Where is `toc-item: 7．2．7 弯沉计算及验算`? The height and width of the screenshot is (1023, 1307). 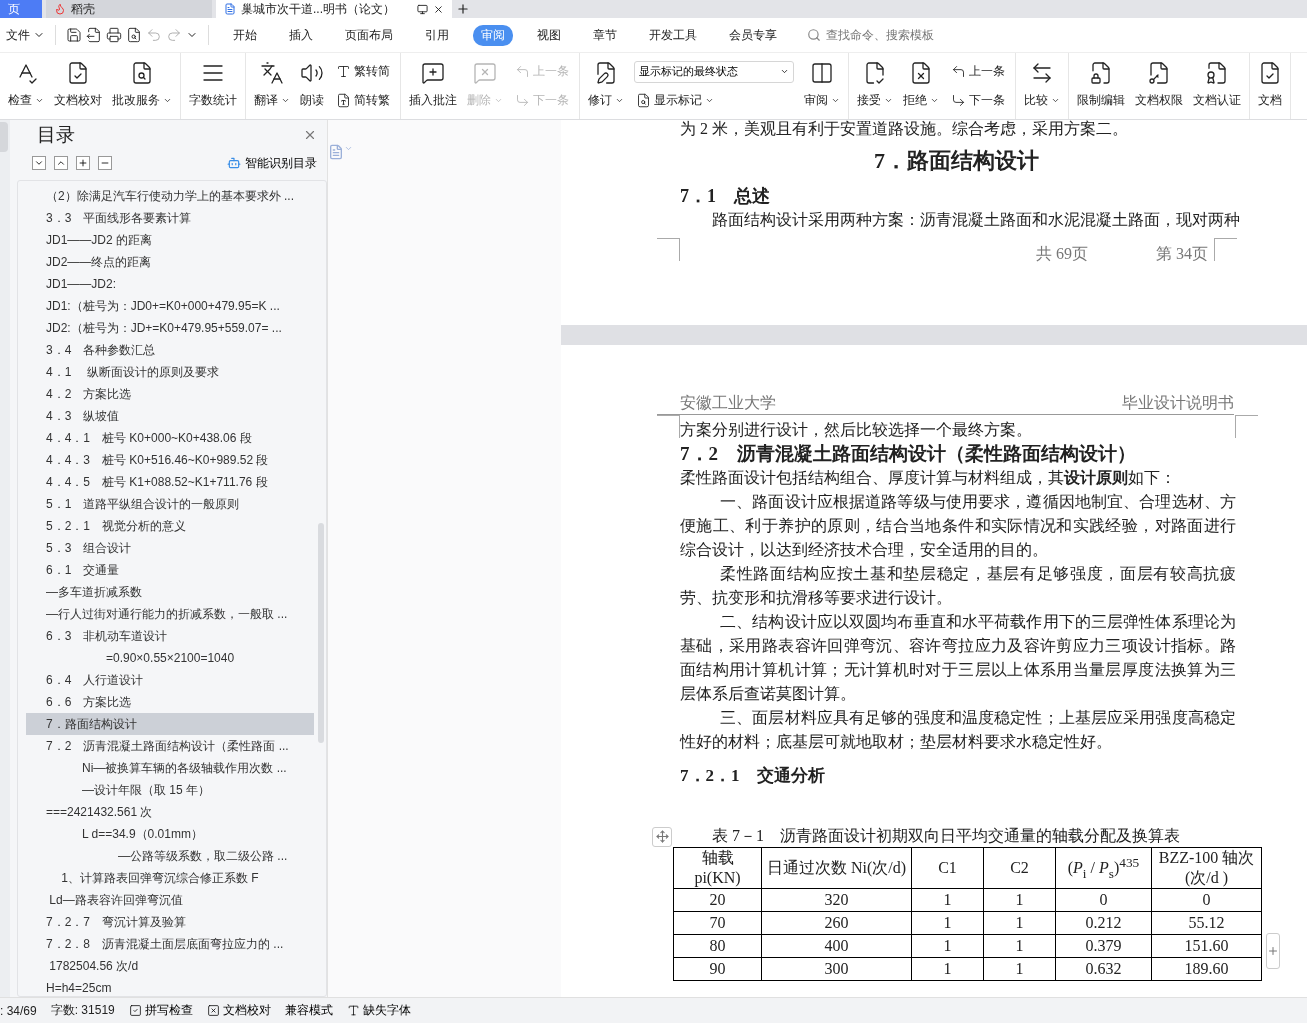
toc-item: 7．2．7 弯沉计算及验算 is located at coordinates (170, 922).